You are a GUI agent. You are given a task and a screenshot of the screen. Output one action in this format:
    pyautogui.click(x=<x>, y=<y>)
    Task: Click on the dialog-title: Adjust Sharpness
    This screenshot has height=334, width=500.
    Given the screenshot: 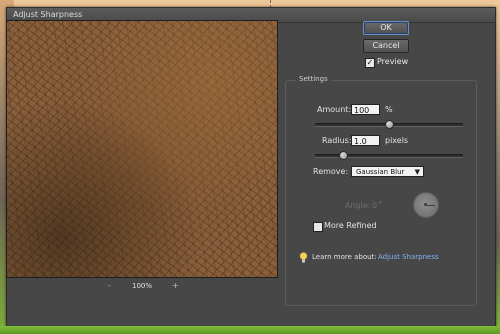 What is the action you would take?
    pyautogui.click(x=48, y=14)
    